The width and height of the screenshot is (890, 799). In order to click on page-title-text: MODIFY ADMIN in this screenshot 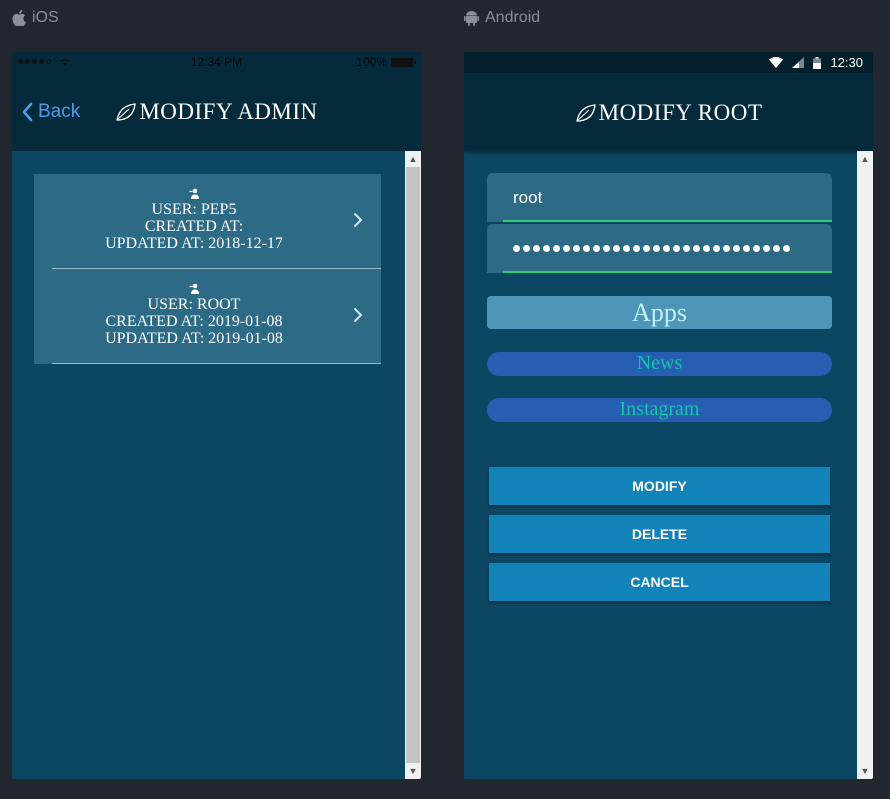, I will do `click(228, 111)`.